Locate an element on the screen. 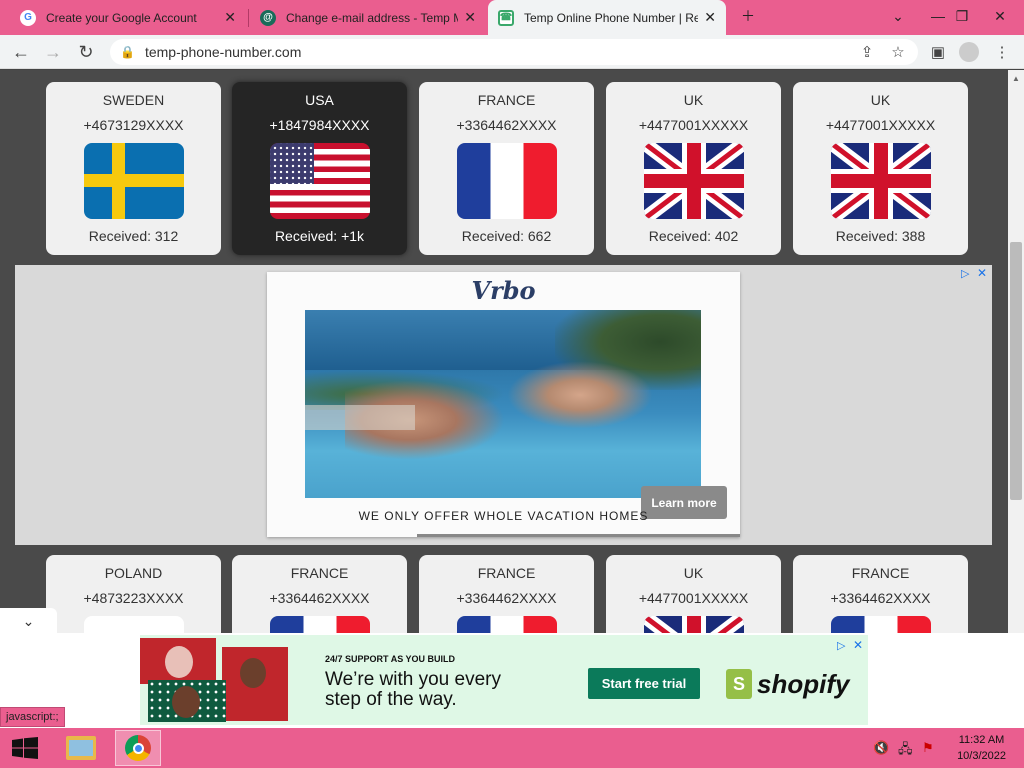 The width and height of the screenshot is (1024, 768). number-card-usa: USA +1847984XXXX Received: +1k is located at coordinates (319, 168).